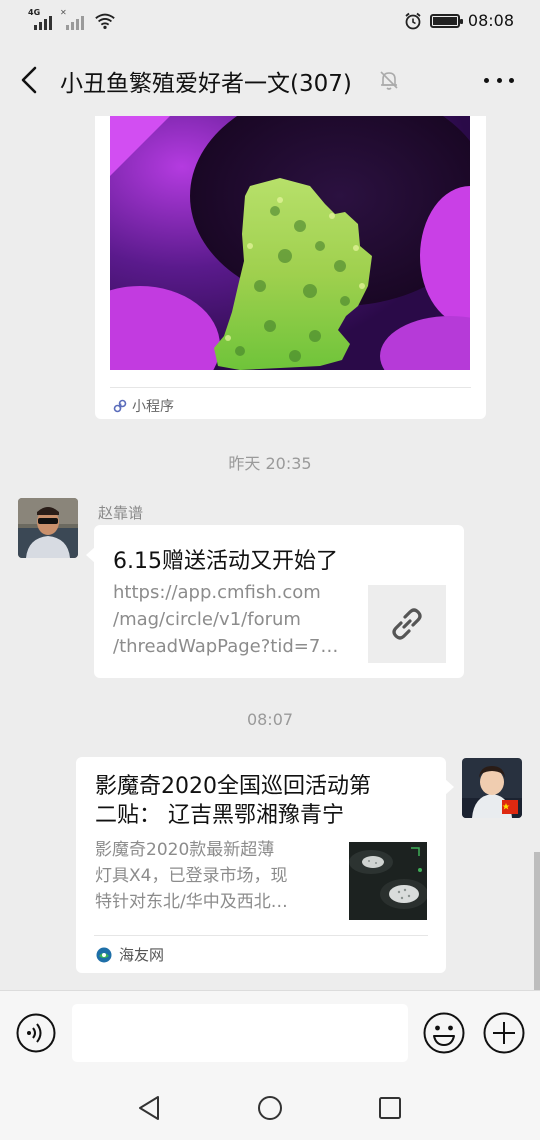 Image resolution: width=540 pixels, height=1140 pixels. I want to click on timestamp: 昨天 20:35, so click(270, 463).